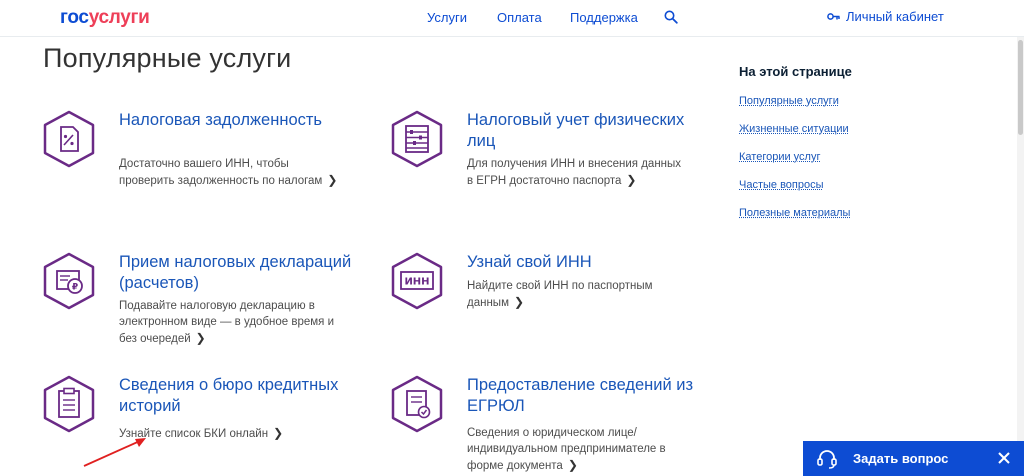 The height and width of the screenshot is (476, 1024). Describe the element at coordinates (229, 433) in the screenshot. I see `card-description: Узнайте список БКИ онлайн ❯` at that location.